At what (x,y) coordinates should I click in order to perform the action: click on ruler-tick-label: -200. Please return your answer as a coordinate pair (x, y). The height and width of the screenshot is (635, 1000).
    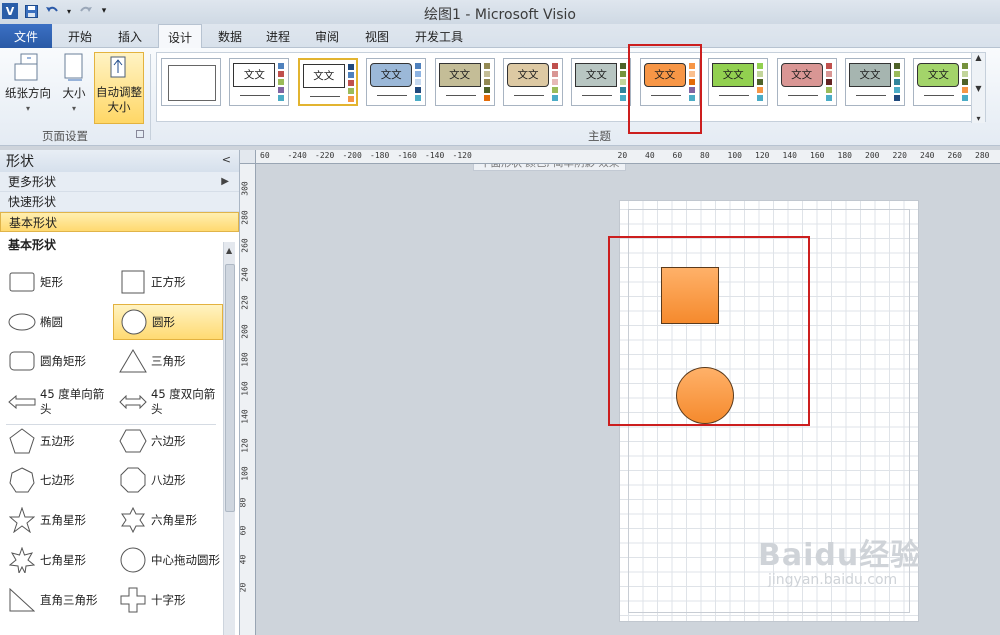
    Looking at the image, I should click on (352, 155).